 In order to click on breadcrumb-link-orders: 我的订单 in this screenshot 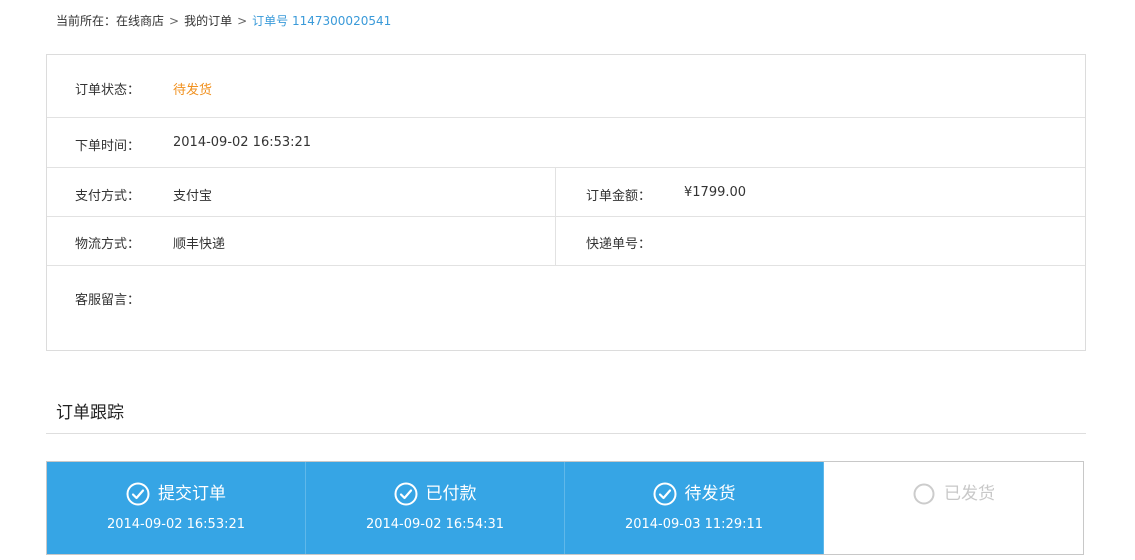, I will do `click(208, 21)`.